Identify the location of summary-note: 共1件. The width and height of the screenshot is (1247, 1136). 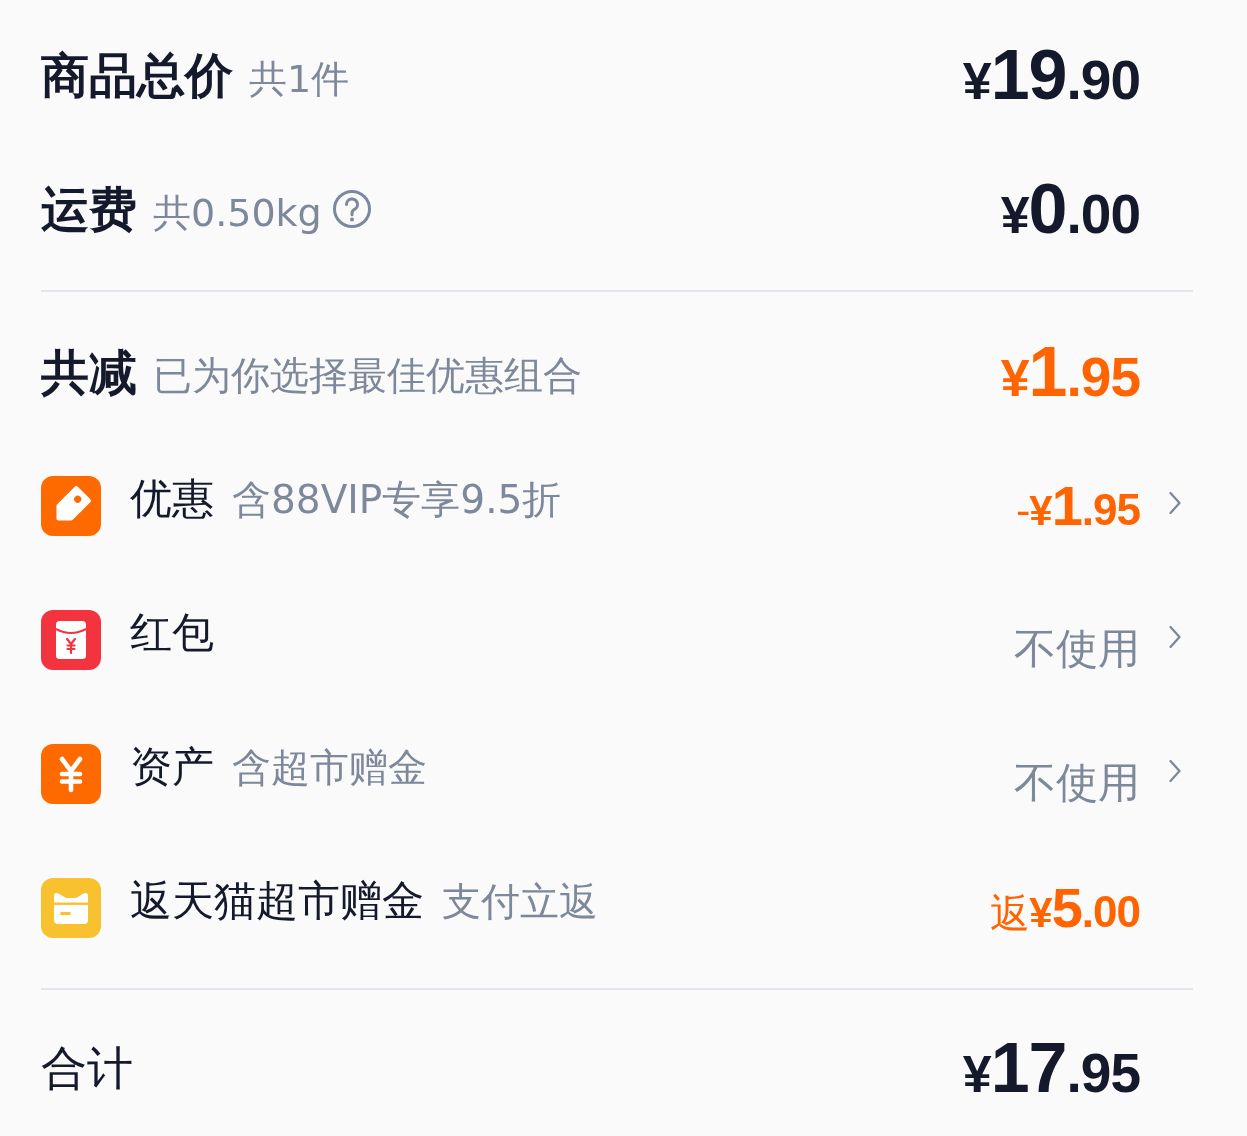
(299, 79).